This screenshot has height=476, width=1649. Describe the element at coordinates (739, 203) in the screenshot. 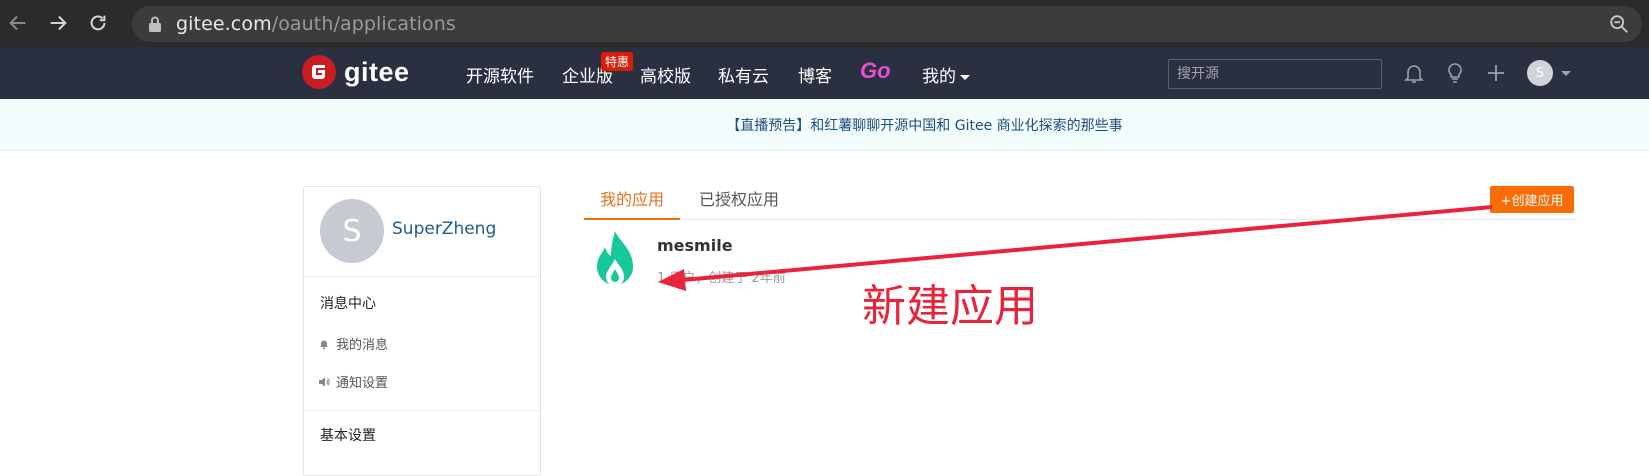

I see `tab-authorized-apps: 已授权应用` at that location.